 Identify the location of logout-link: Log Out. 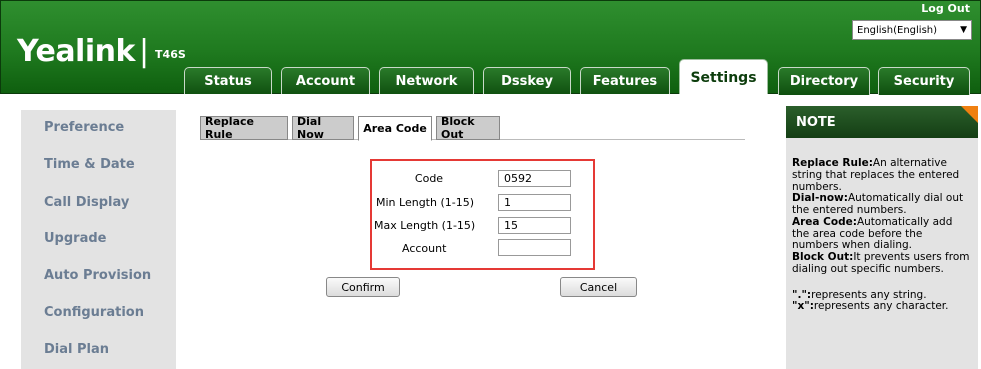
(945, 8).